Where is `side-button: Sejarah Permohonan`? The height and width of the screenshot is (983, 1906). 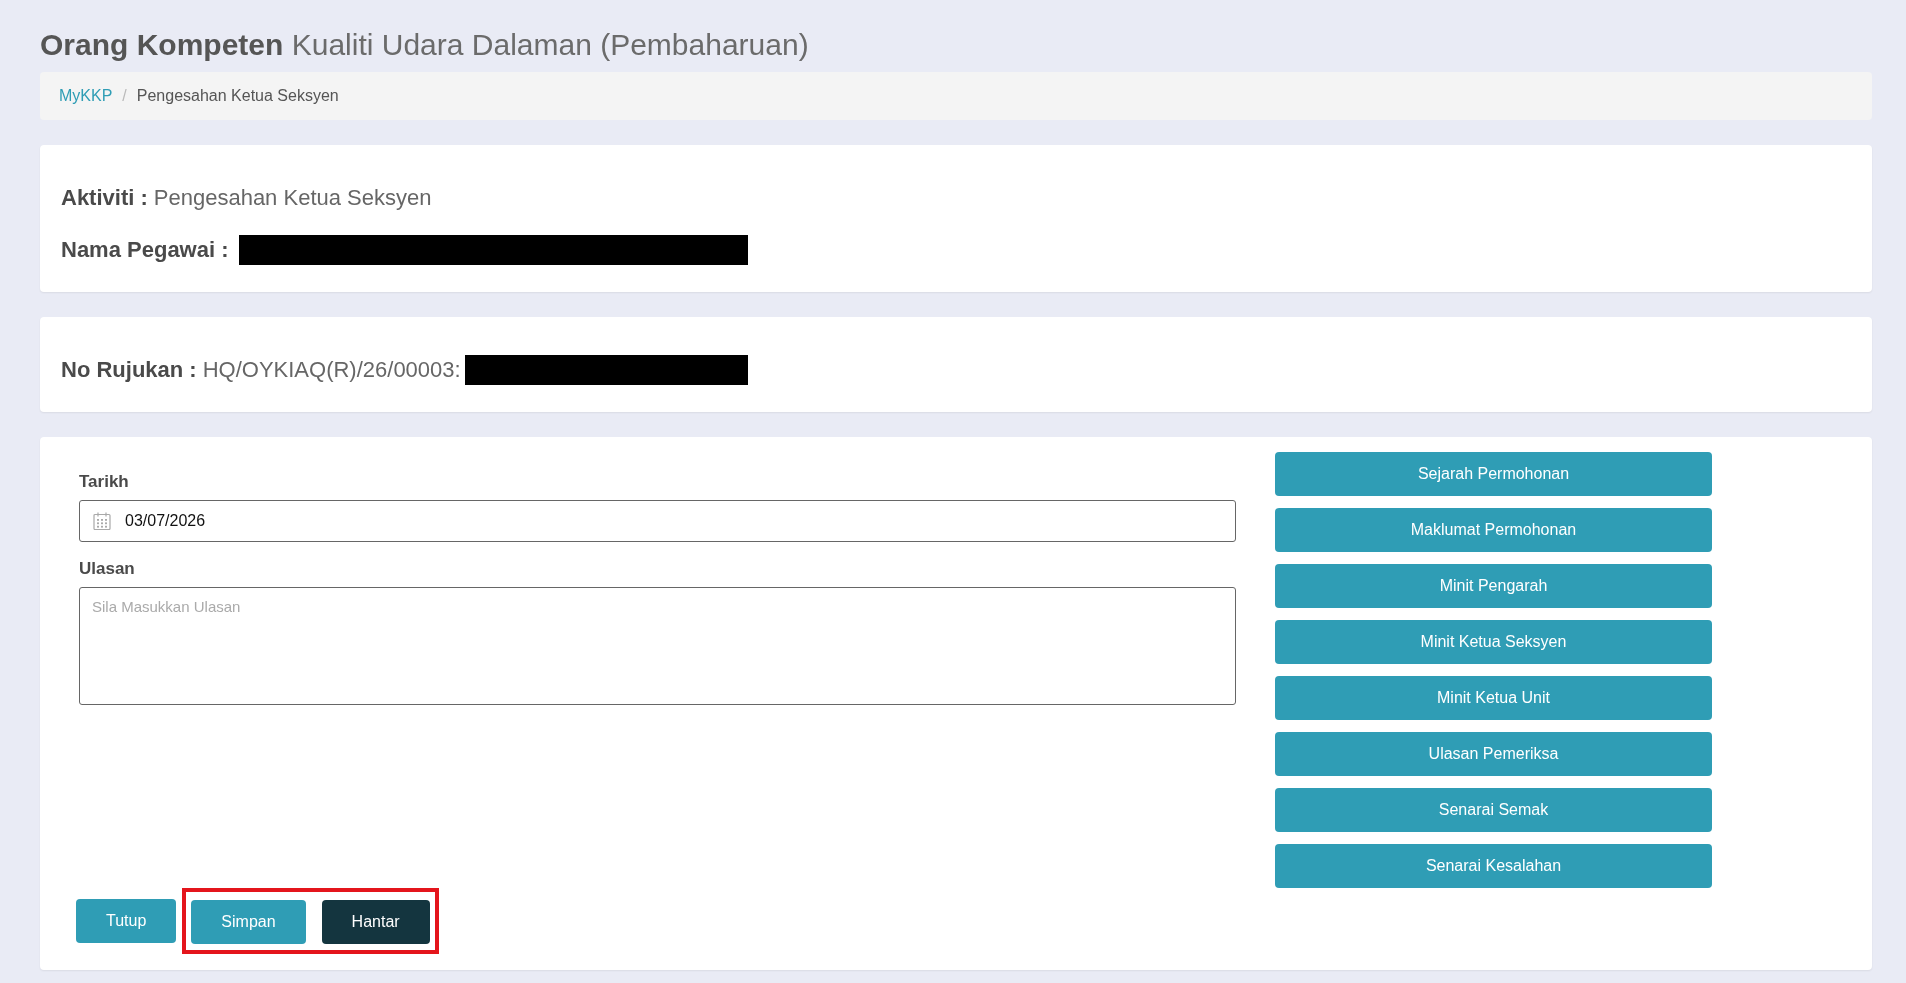 side-button: Sejarah Permohonan is located at coordinates (1493, 474).